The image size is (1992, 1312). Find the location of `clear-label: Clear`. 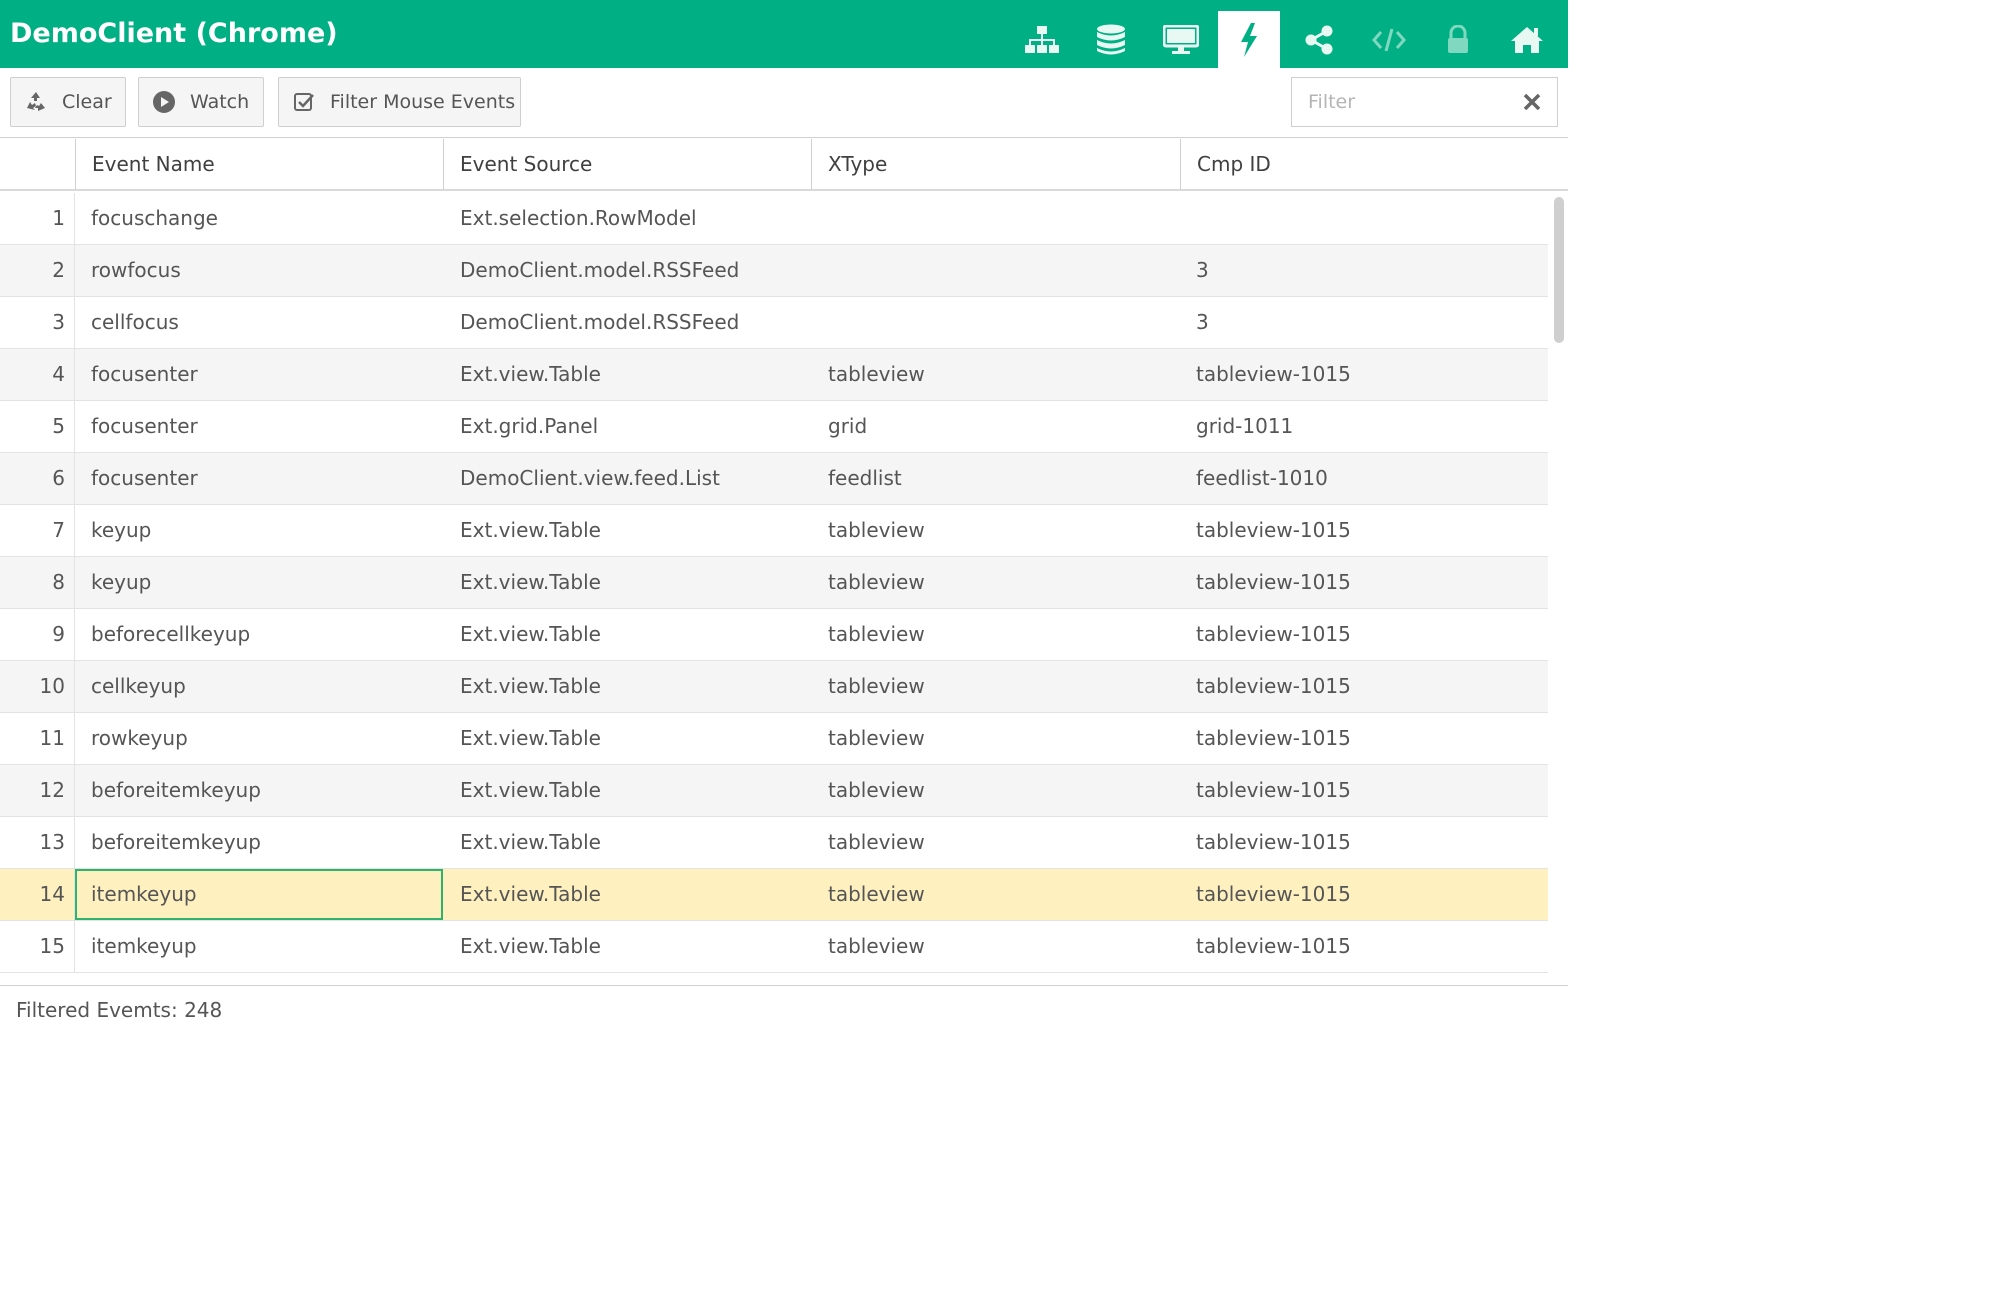

clear-label: Clear is located at coordinates (87, 102).